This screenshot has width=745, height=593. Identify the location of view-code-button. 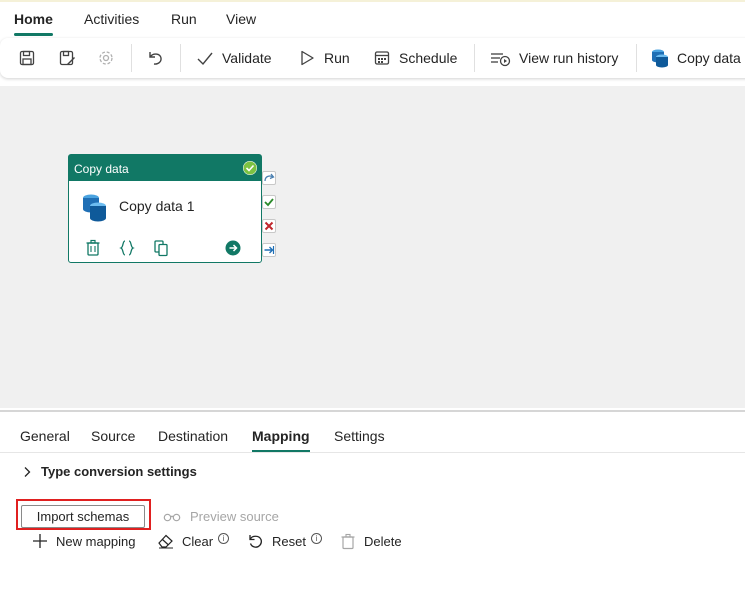
(127, 249).